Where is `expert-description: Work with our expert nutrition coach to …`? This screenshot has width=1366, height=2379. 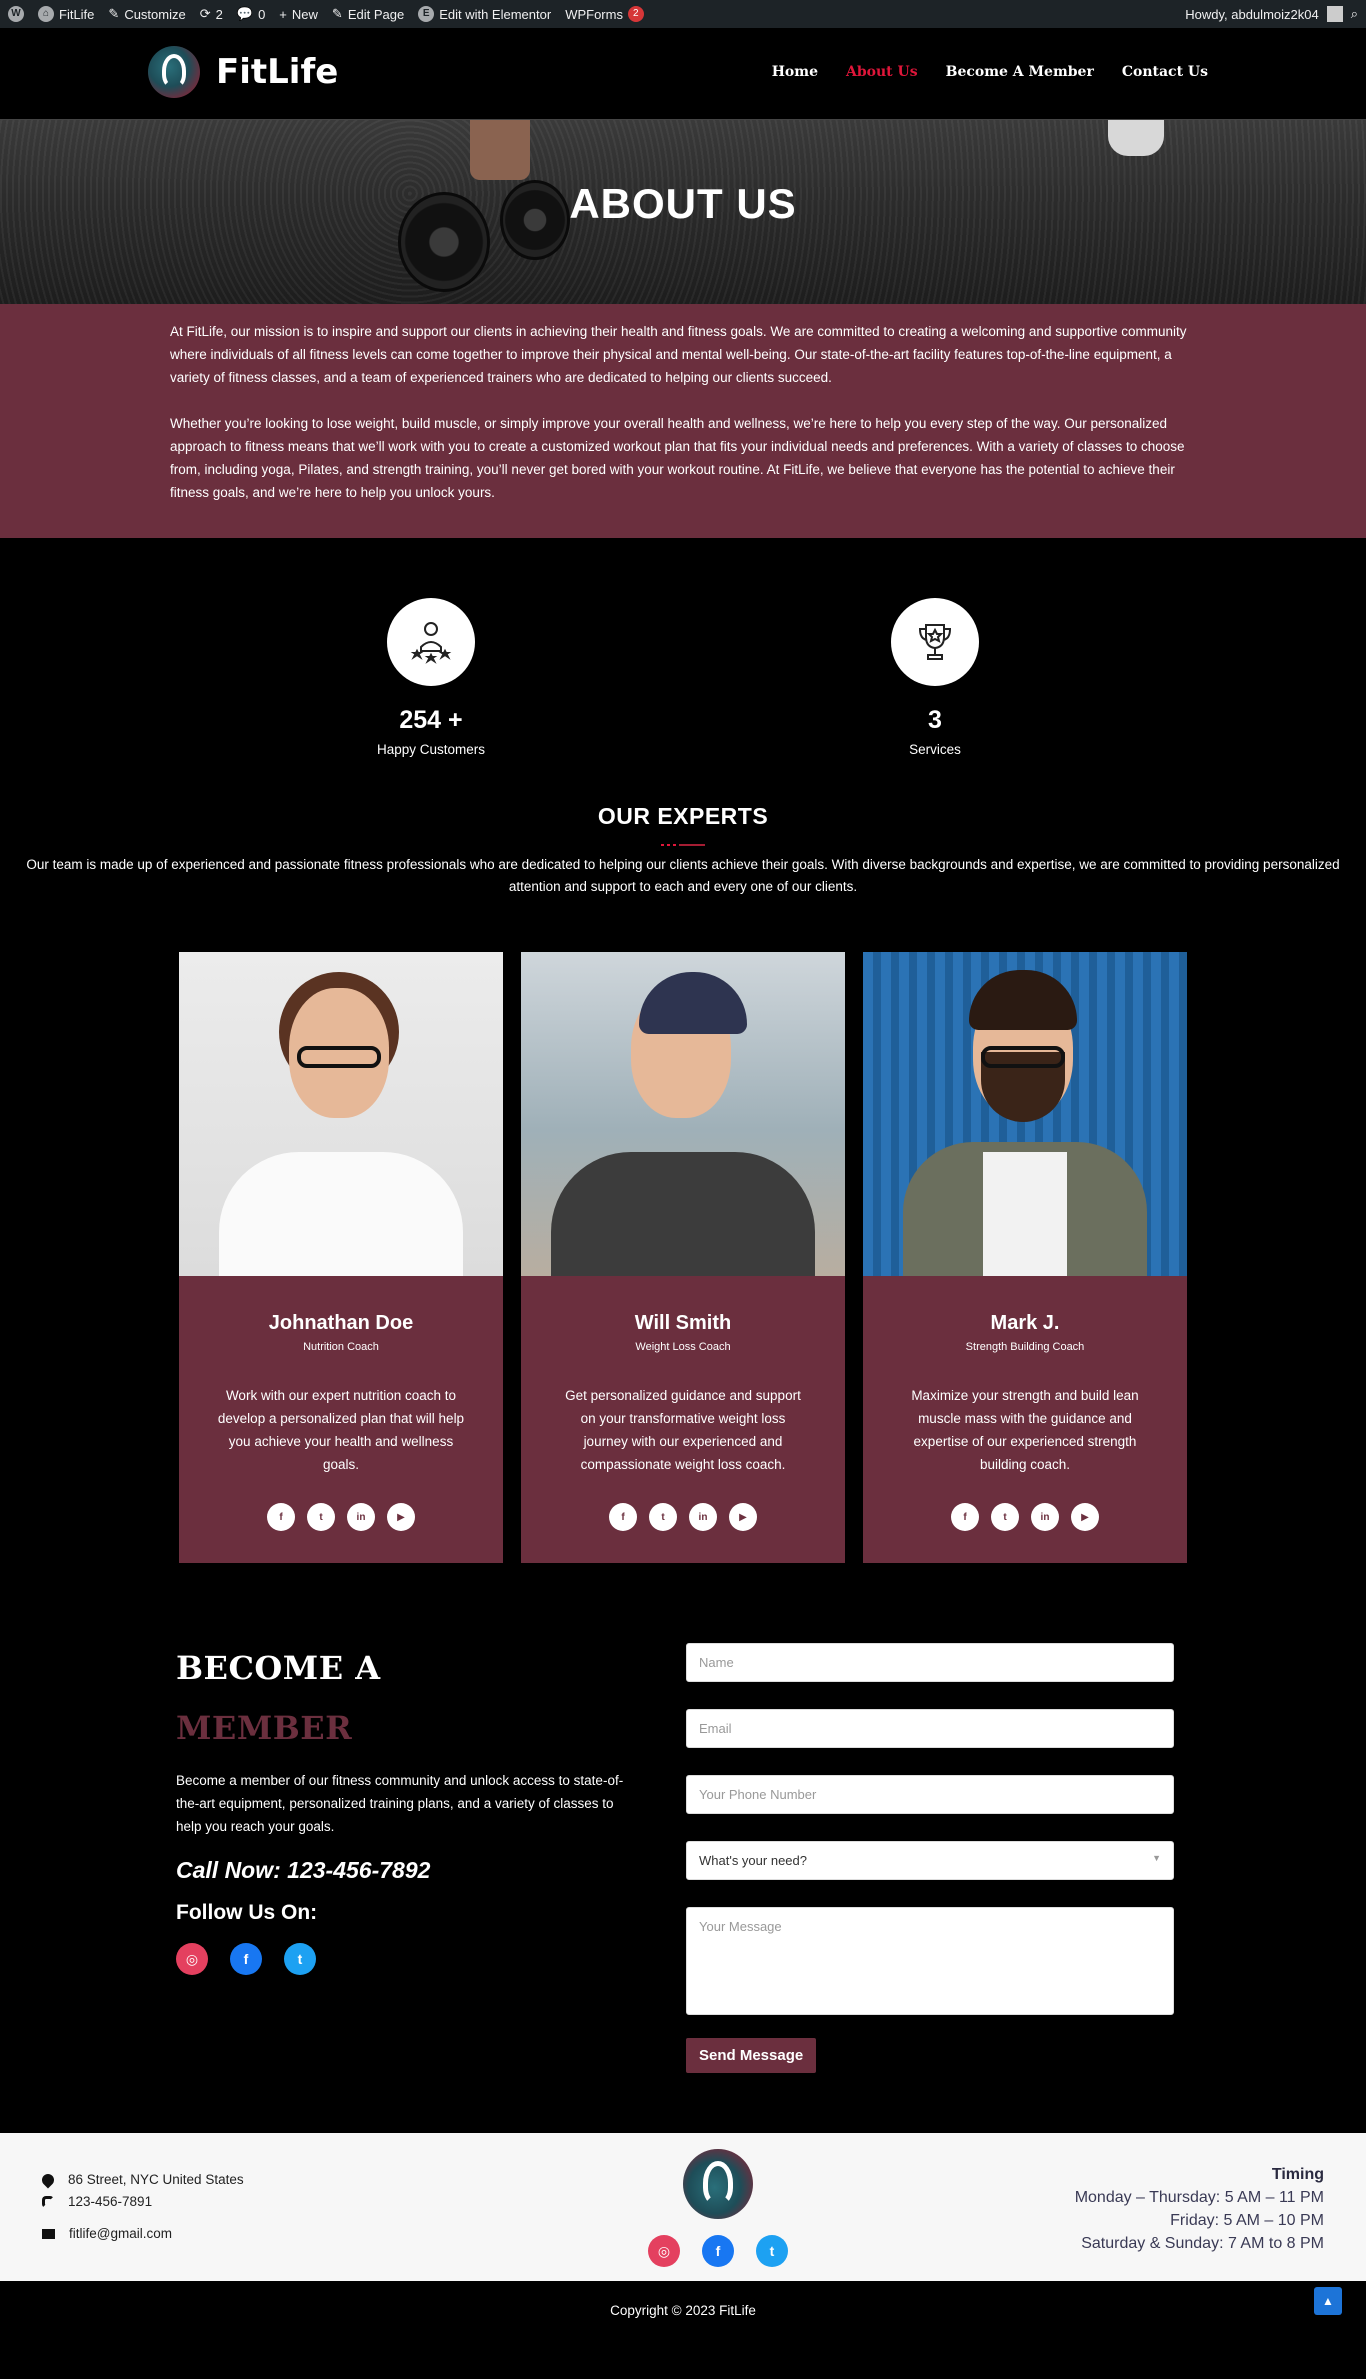
expert-description: Work with our expert nutrition coach to … is located at coordinates (341, 1430).